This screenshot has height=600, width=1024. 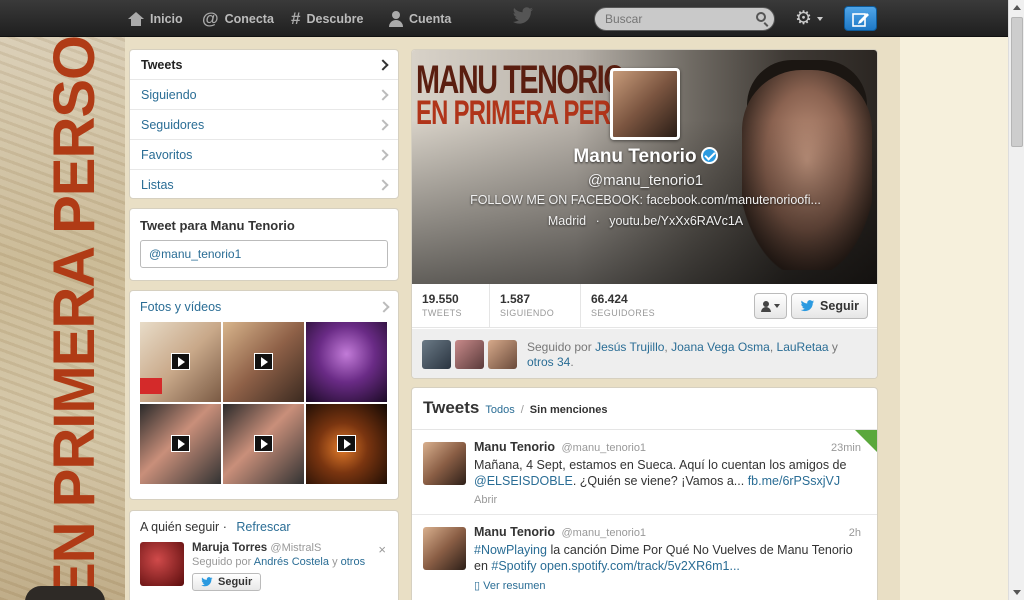 I want to click on nav-item-label: Seguidores, so click(x=173, y=124).